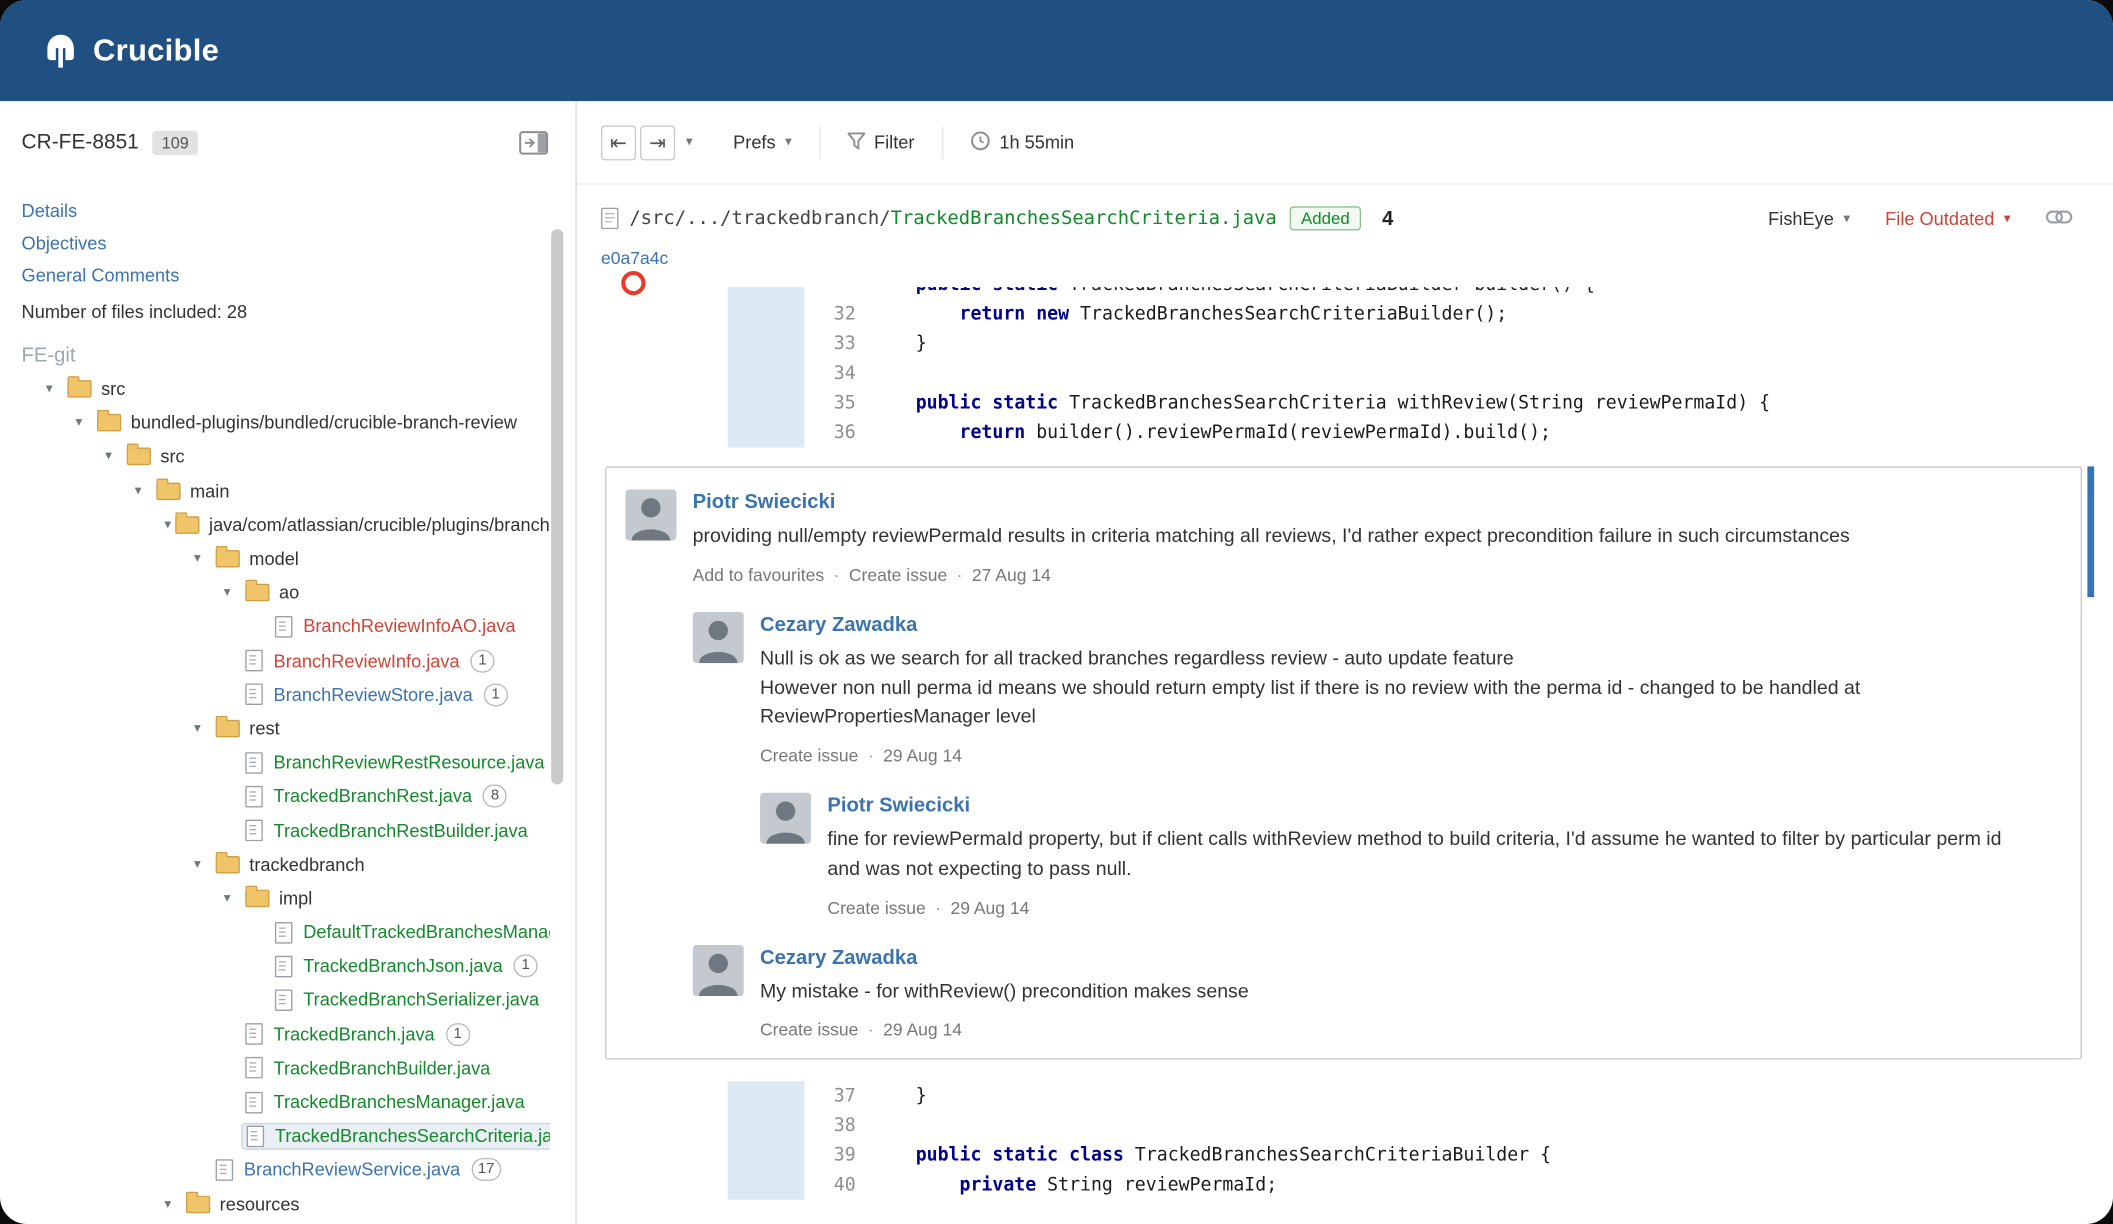 The height and width of the screenshot is (1224, 2113). What do you see at coordinates (634, 258) in the screenshot?
I see `revision-link: e0a7a4c` at bounding box center [634, 258].